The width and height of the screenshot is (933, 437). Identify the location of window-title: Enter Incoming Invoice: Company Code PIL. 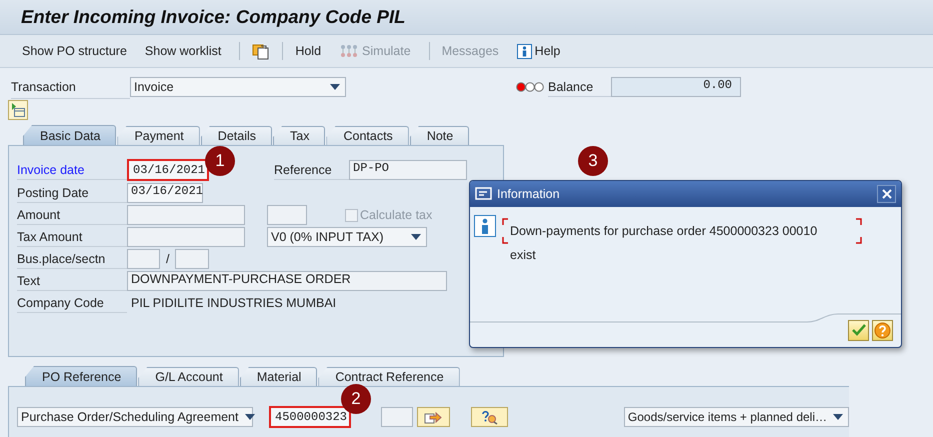
(213, 17).